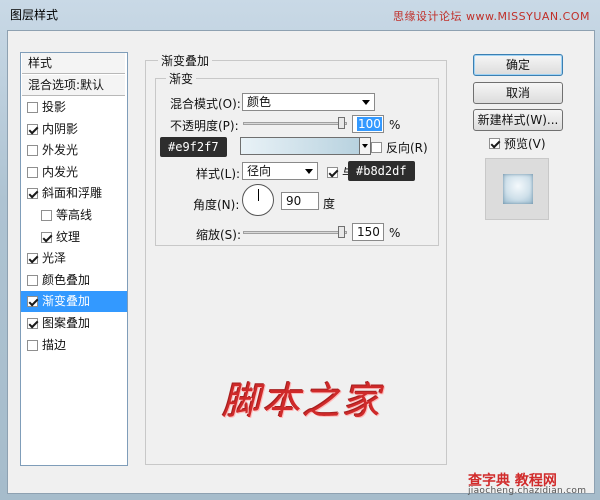  What do you see at coordinates (329, 204) in the screenshot?
I see `angle-degree-unit: 度` at bounding box center [329, 204].